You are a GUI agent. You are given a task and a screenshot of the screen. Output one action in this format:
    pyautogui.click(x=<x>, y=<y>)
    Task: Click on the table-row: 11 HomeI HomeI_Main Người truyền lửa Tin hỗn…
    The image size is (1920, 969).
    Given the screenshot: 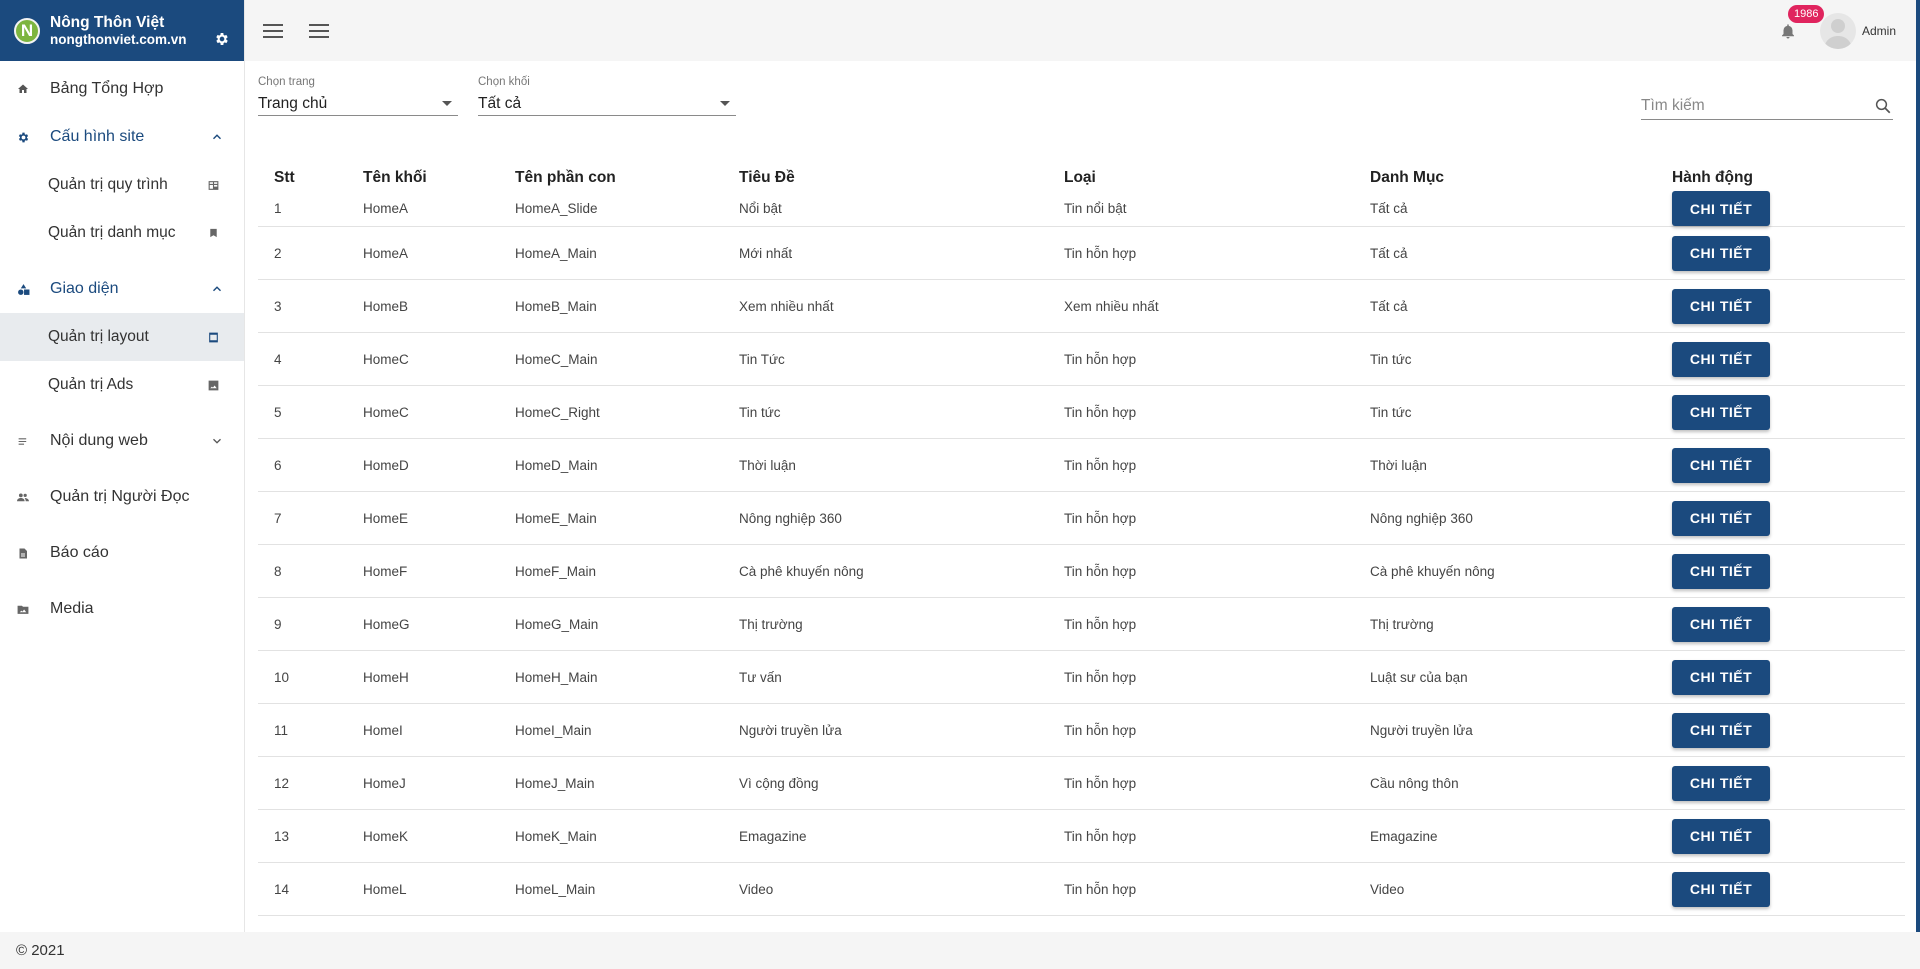 What is the action you would take?
    pyautogui.click(x=1081, y=730)
    